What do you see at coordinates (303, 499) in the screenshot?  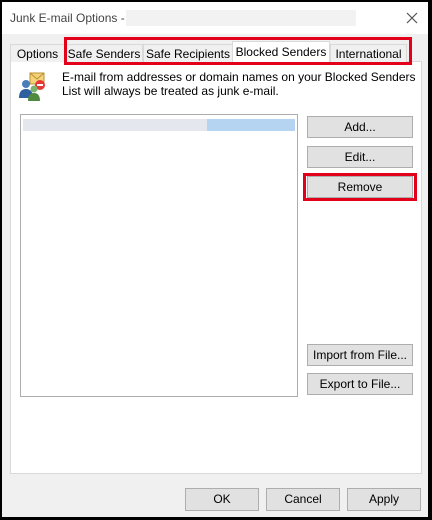 I see `cancel-button: Cancel` at bounding box center [303, 499].